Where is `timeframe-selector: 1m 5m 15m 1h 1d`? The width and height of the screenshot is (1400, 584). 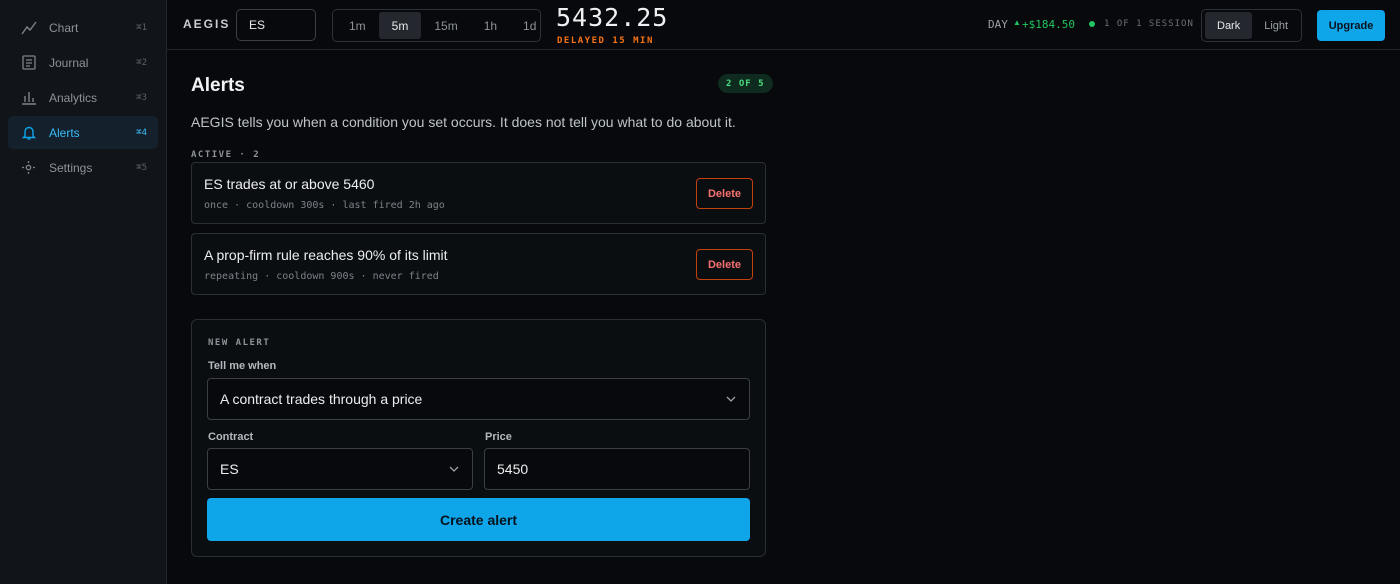
timeframe-selector: 1m 5m 15m 1h 1d is located at coordinates (436, 25).